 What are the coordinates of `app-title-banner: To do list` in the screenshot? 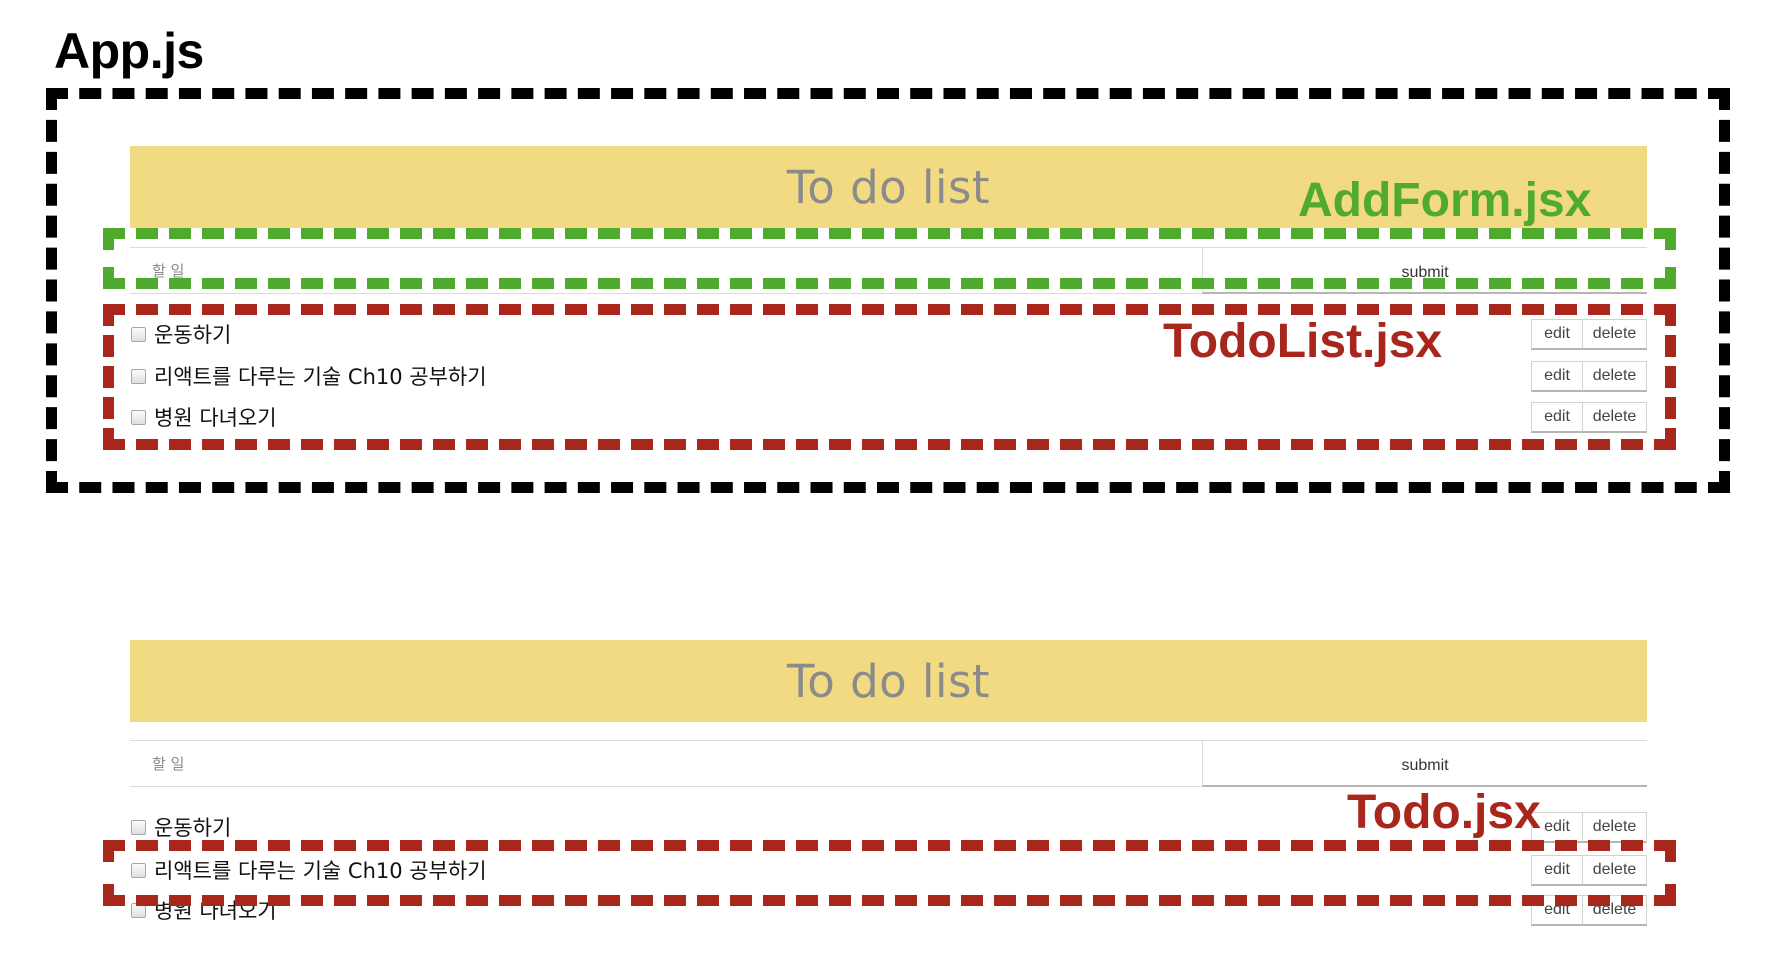 It's located at (888, 681).